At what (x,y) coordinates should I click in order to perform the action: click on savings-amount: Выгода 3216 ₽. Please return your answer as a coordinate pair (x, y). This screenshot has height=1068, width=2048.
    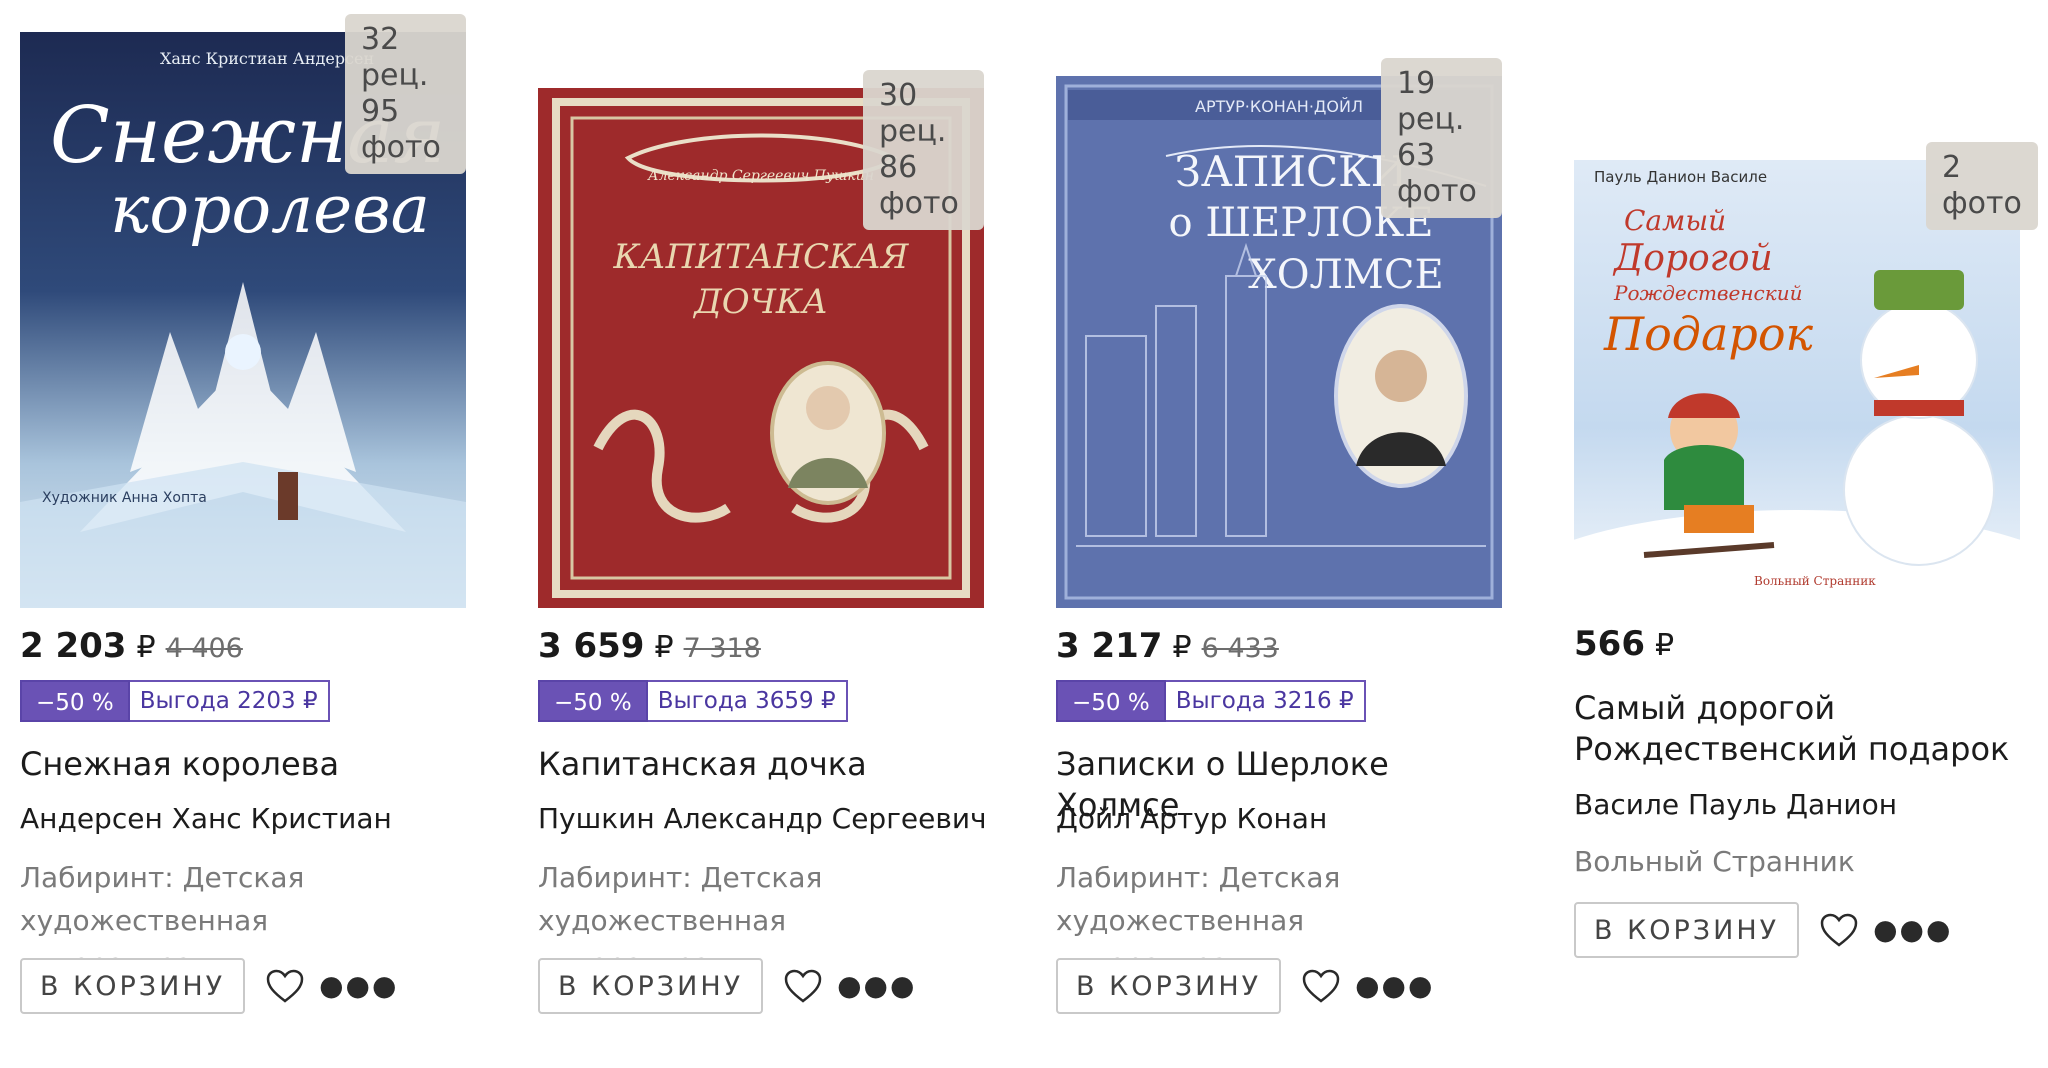
    Looking at the image, I should click on (1265, 701).